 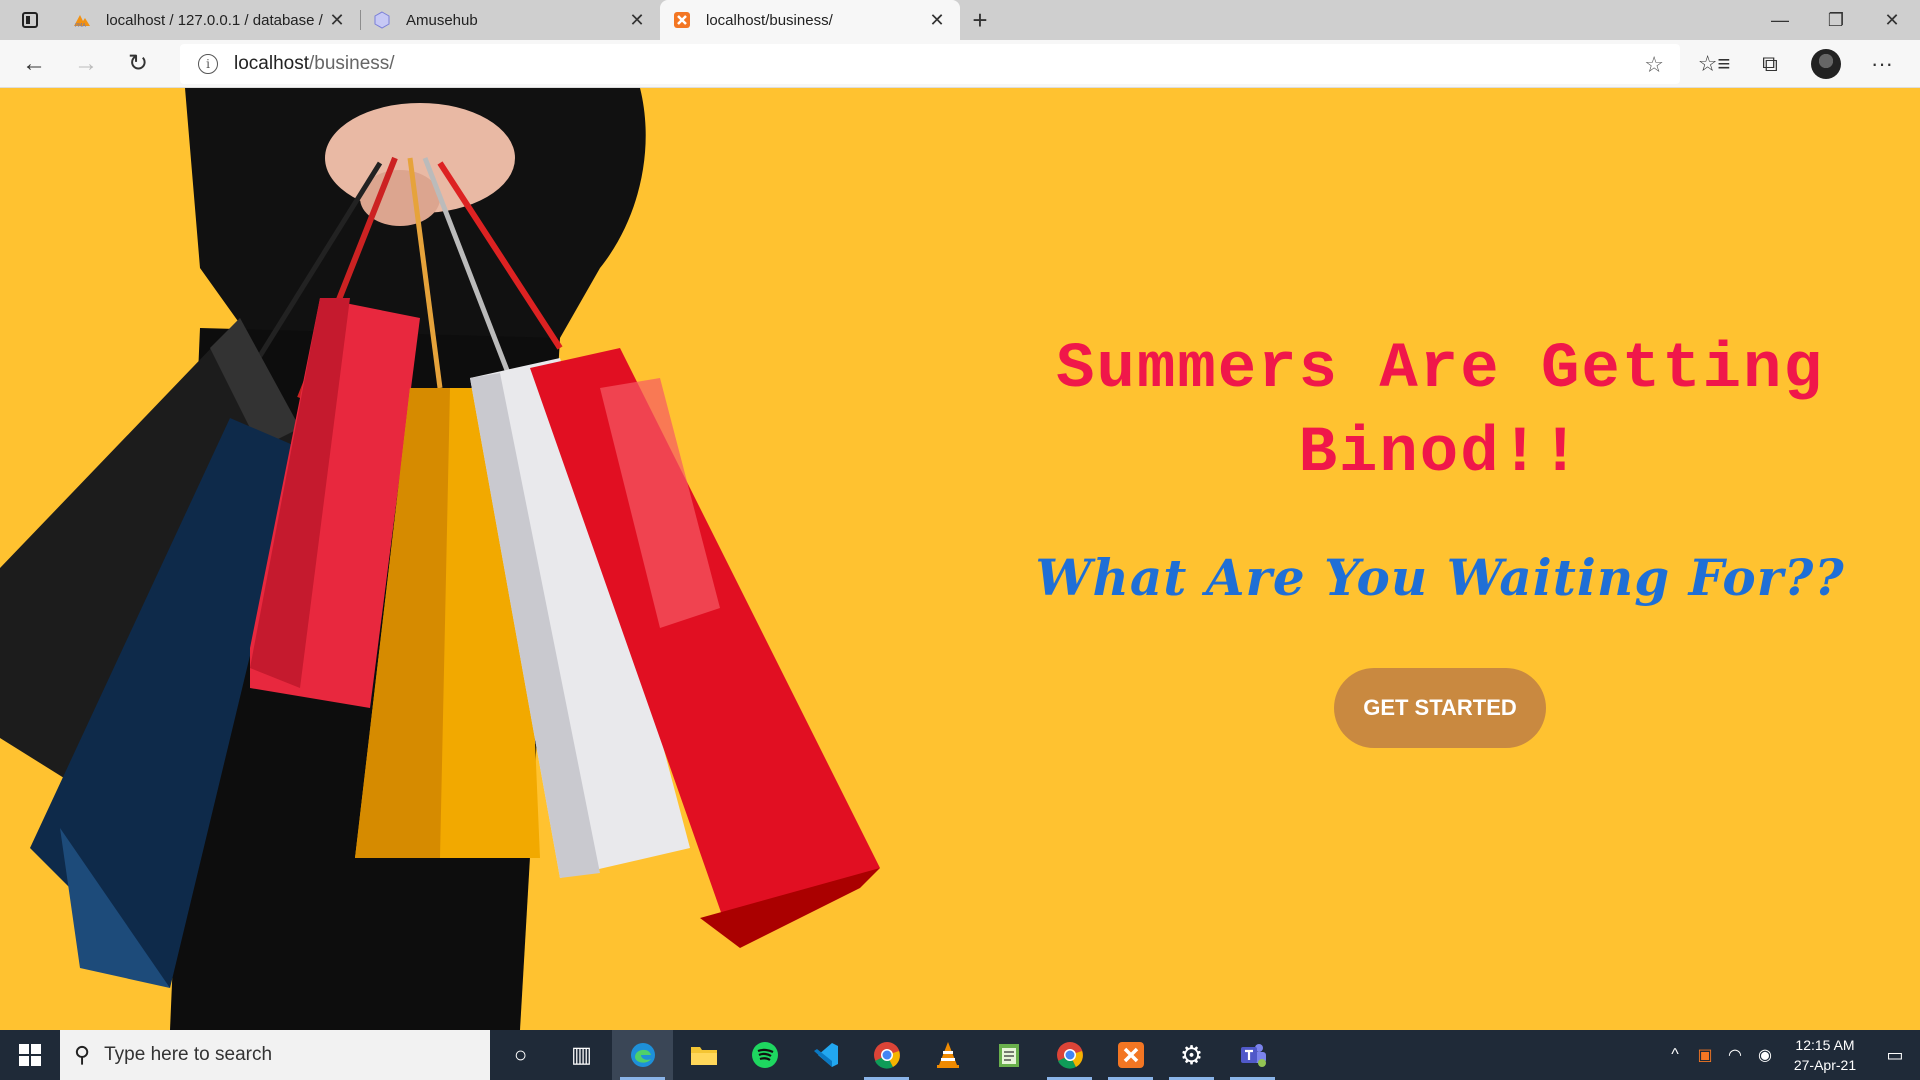 What do you see at coordinates (1825, 1045) in the screenshot?
I see `clock-time: 12:15 AM` at bounding box center [1825, 1045].